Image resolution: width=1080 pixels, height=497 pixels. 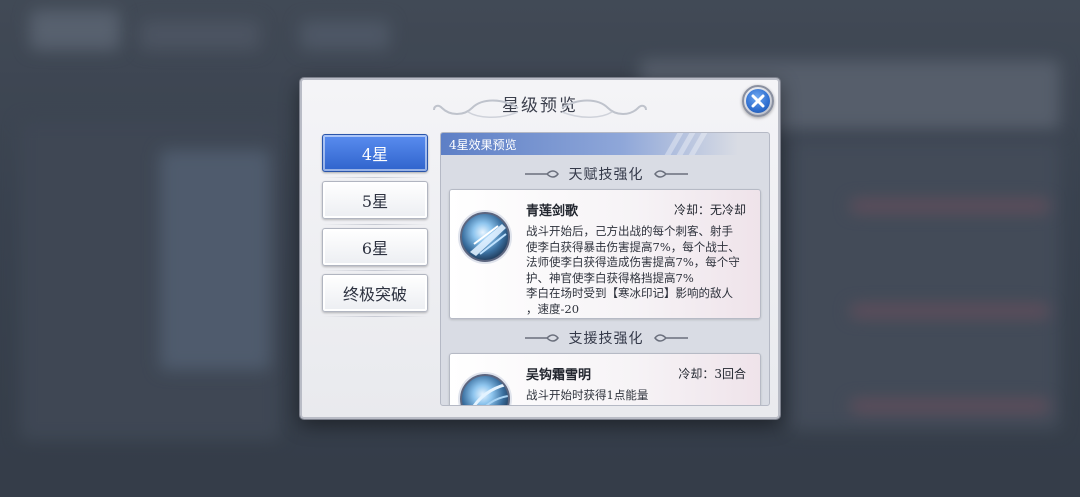 I want to click on desc-line: ，速度-20, so click(x=553, y=308).